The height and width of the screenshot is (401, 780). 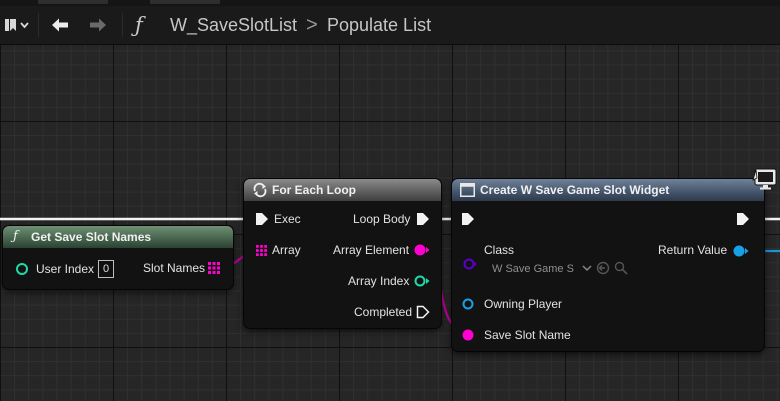 I want to click on array-label: Array, so click(x=286, y=250).